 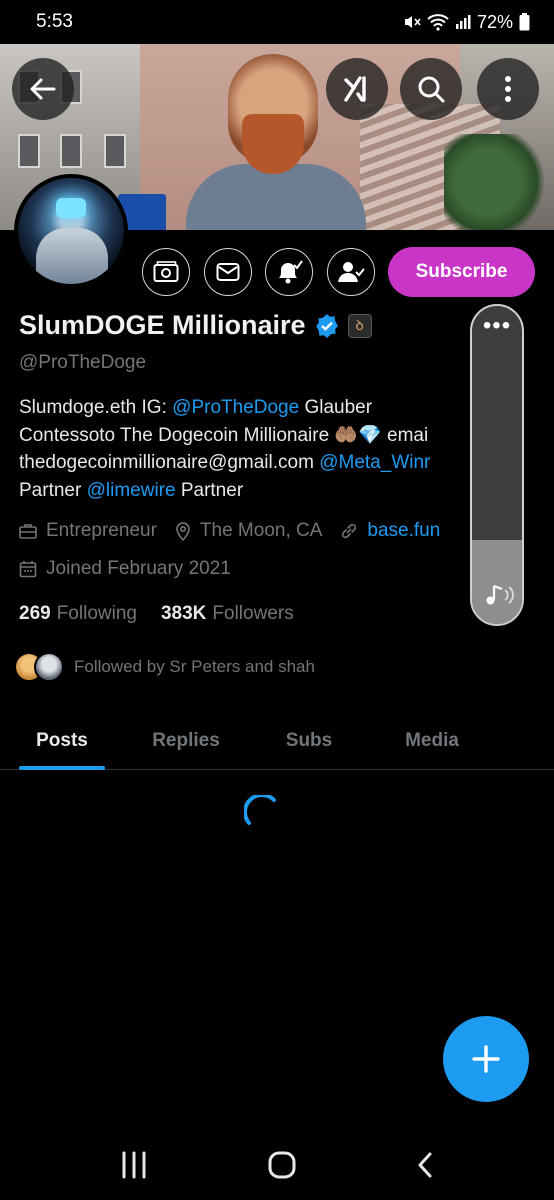 I want to click on website-item: base.fun, so click(x=390, y=531).